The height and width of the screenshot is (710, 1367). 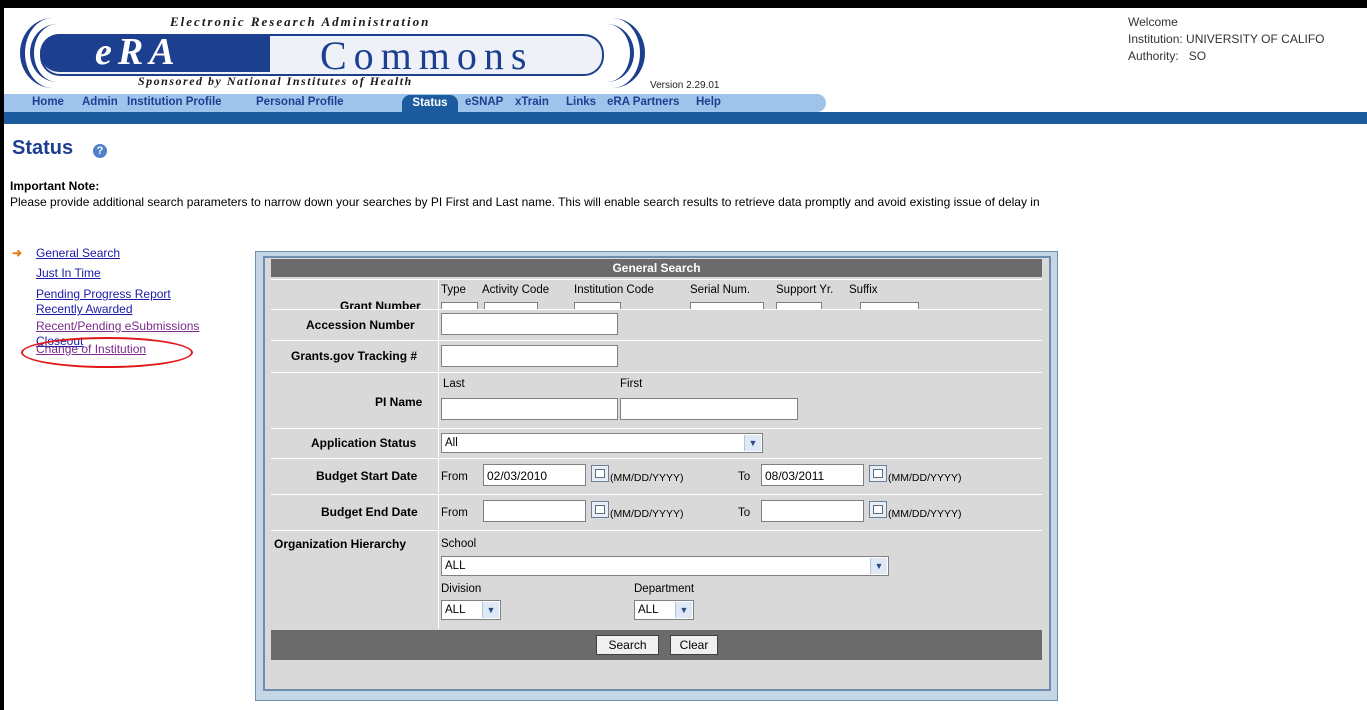 I want to click on activity-code-label: Activity Code, so click(x=516, y=290).